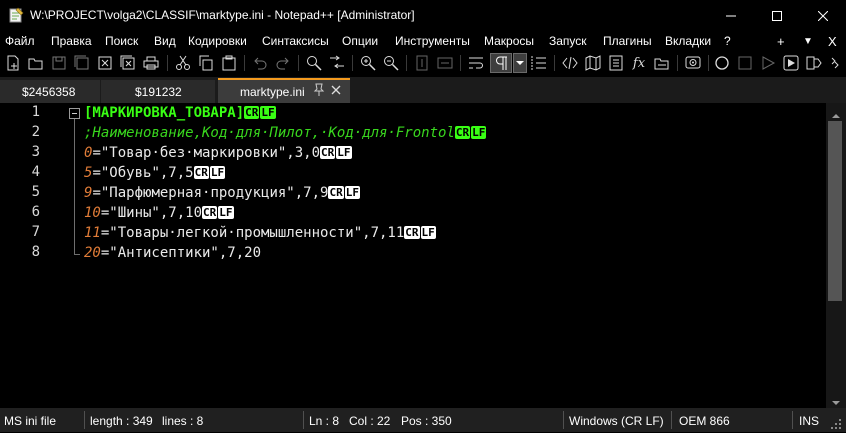 This screenshot has height=433, width=846. Describe the element at coordinates (539, 63) in the screenshot. I see `indent-guide-icon` at that location.